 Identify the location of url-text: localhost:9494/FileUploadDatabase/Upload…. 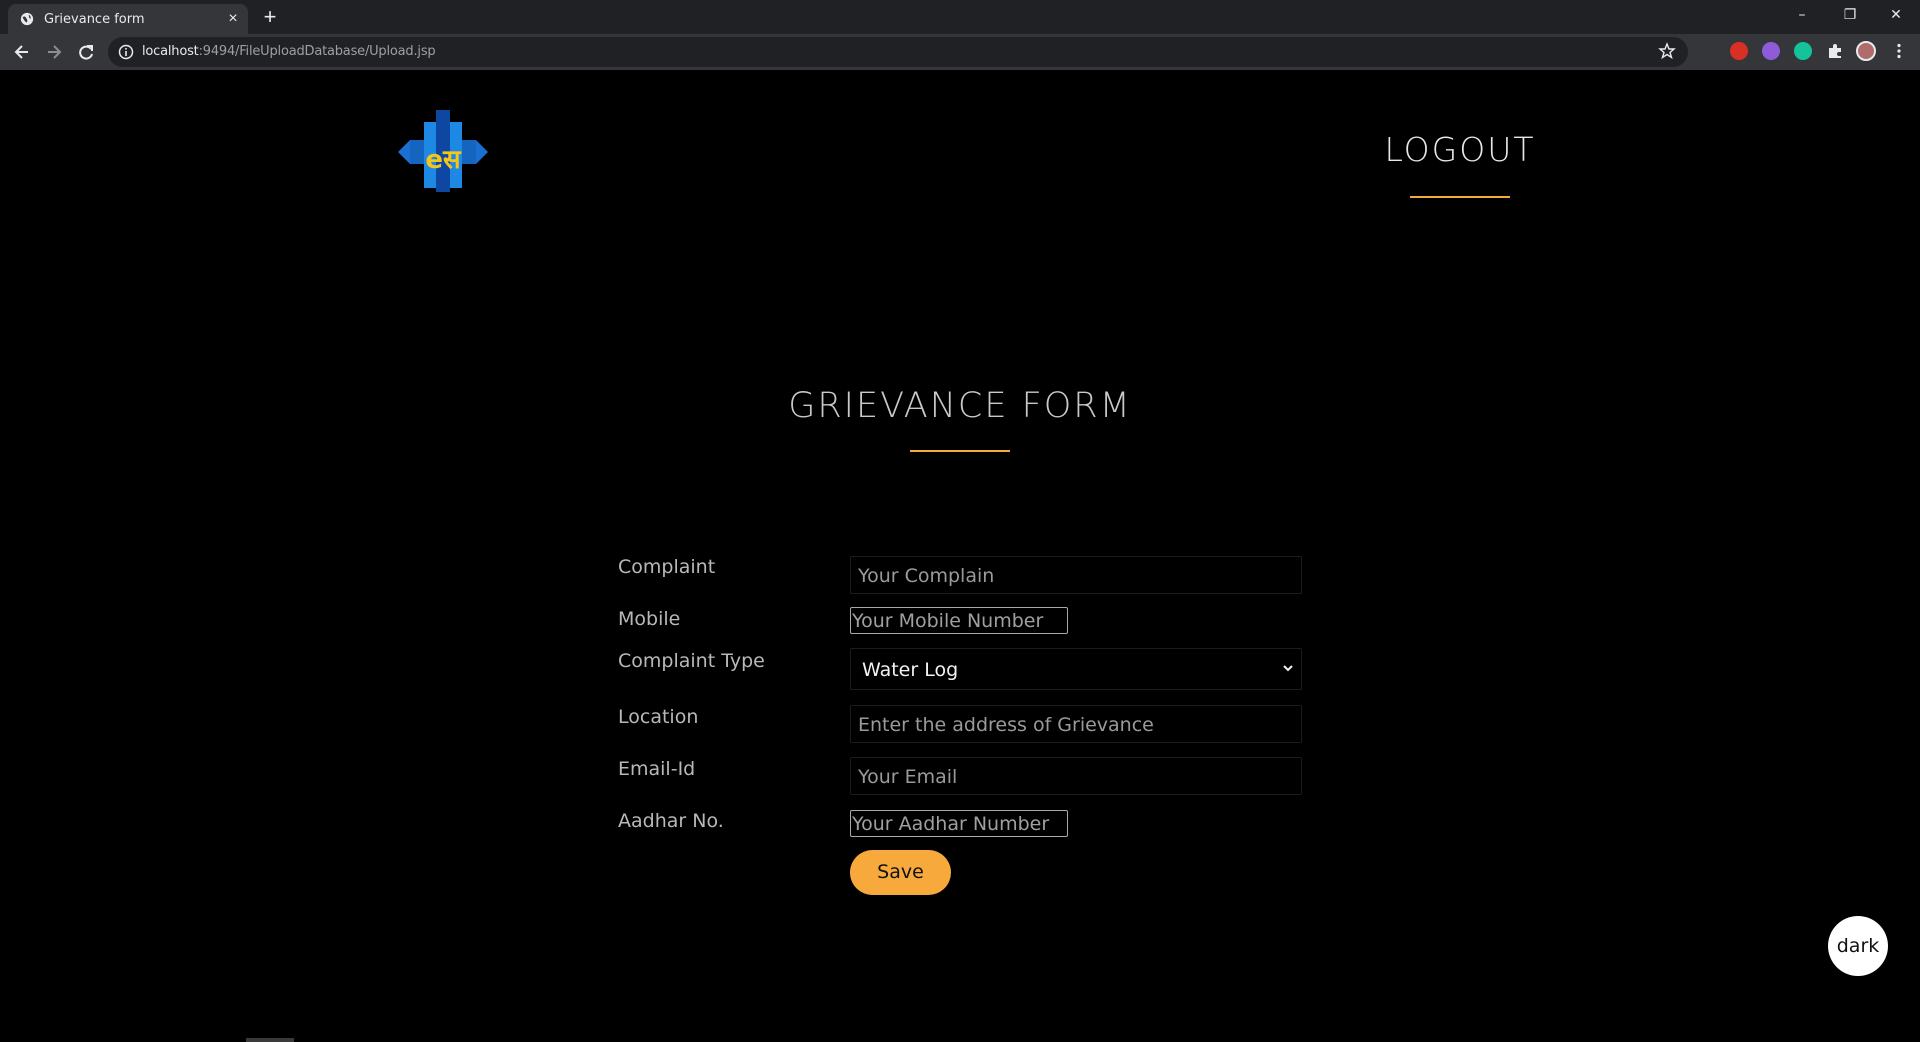
(289, 51).